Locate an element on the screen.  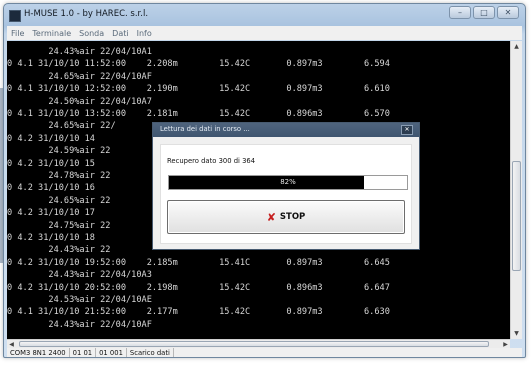
menu-dati: Dati is located at coordinates (120, 33).